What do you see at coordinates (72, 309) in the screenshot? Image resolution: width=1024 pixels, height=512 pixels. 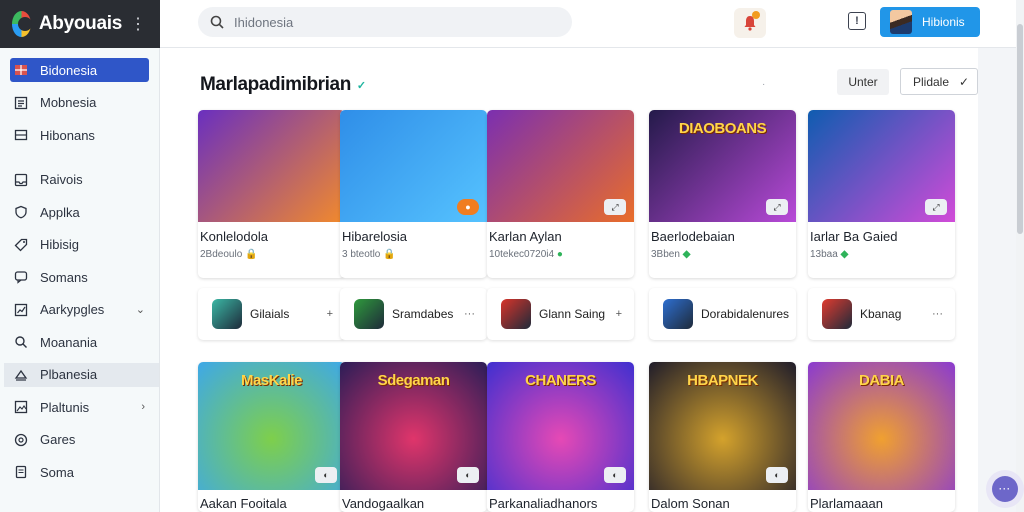 I see `sidebar-item-label: Aarkypgles` at bounding box center [72, 309].